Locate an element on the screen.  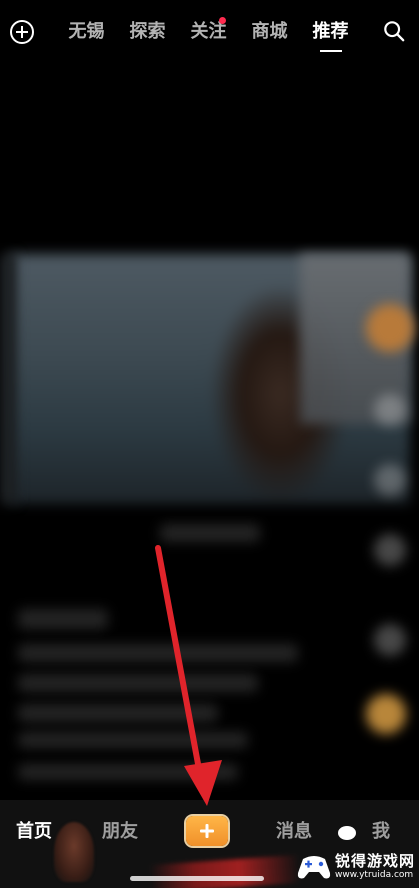
watermark: 锐得游戏网 www.ytruida.com is located at coordinates (356, 867).